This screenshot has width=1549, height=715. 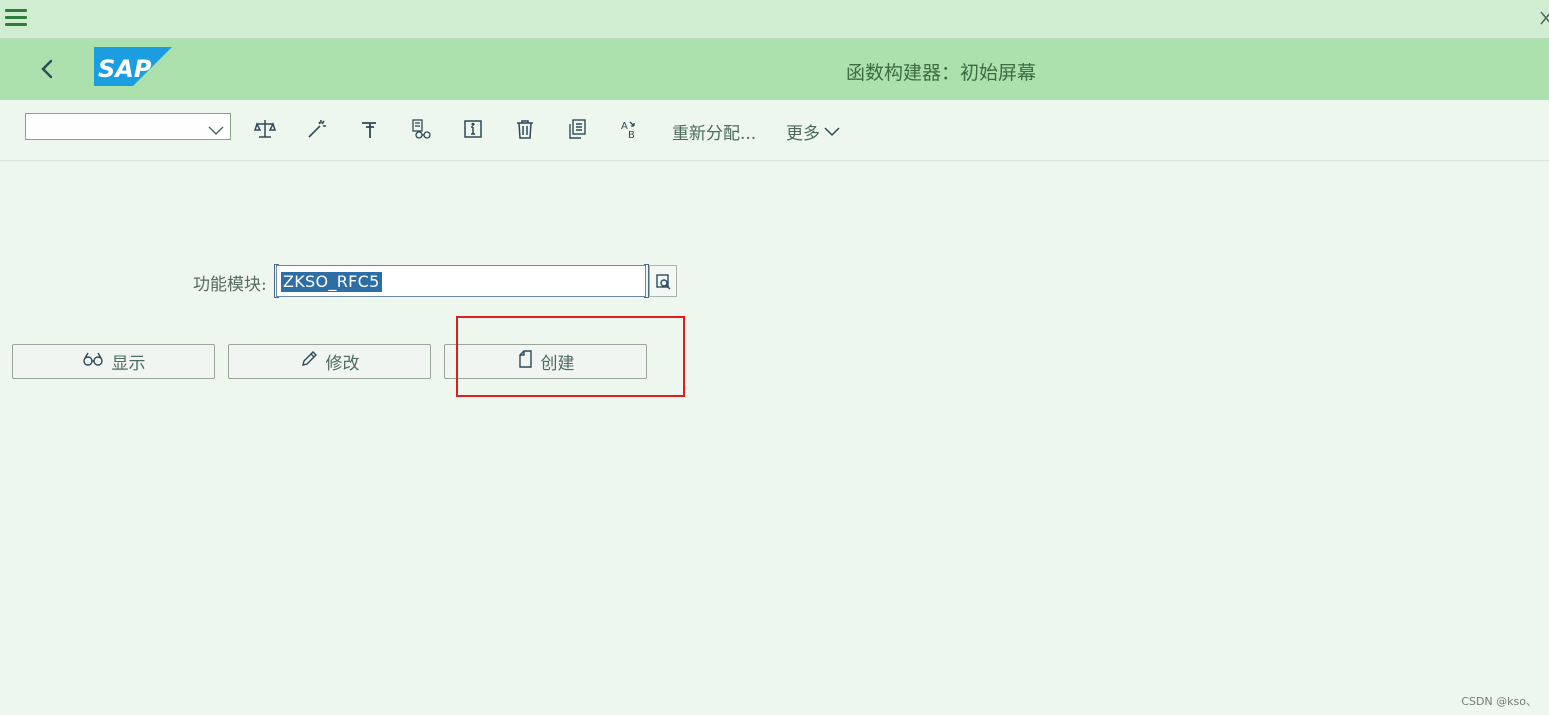 What do you see at coordinates (421, 129) in the screenshot?
I see `where-used-icon` at bounding box center [421, 129].